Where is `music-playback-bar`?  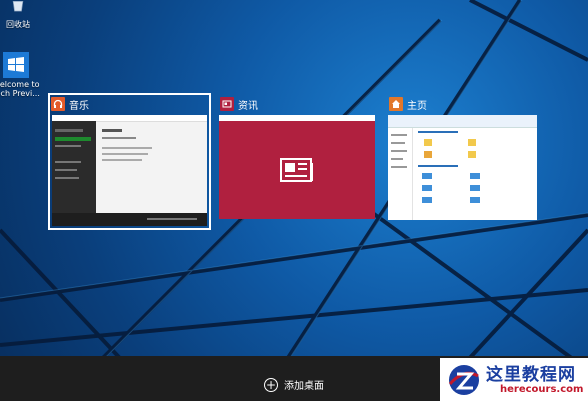
music-playback-bar is located at coordinates (129, 219).